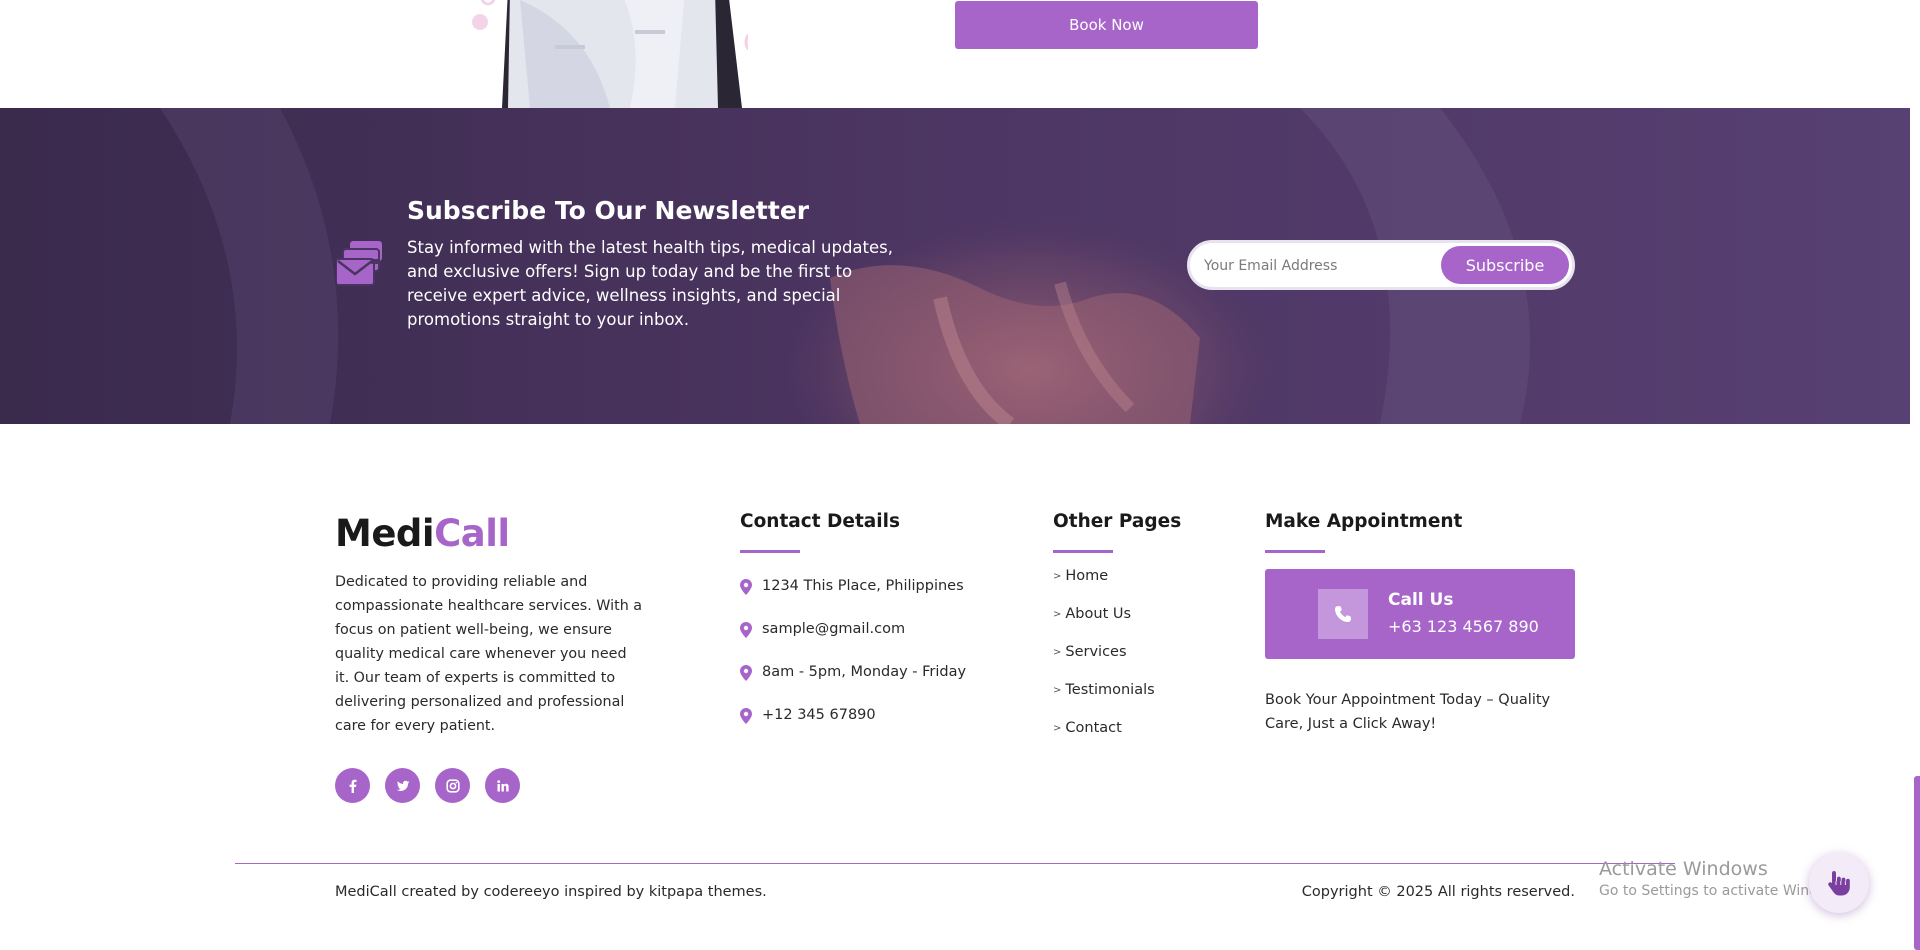 The width and height of the screenshot is (1920, 950). Describe the element at coordinates (1104, 739) in the screenshot. I see `page-link-contact: > Contact` at that location.